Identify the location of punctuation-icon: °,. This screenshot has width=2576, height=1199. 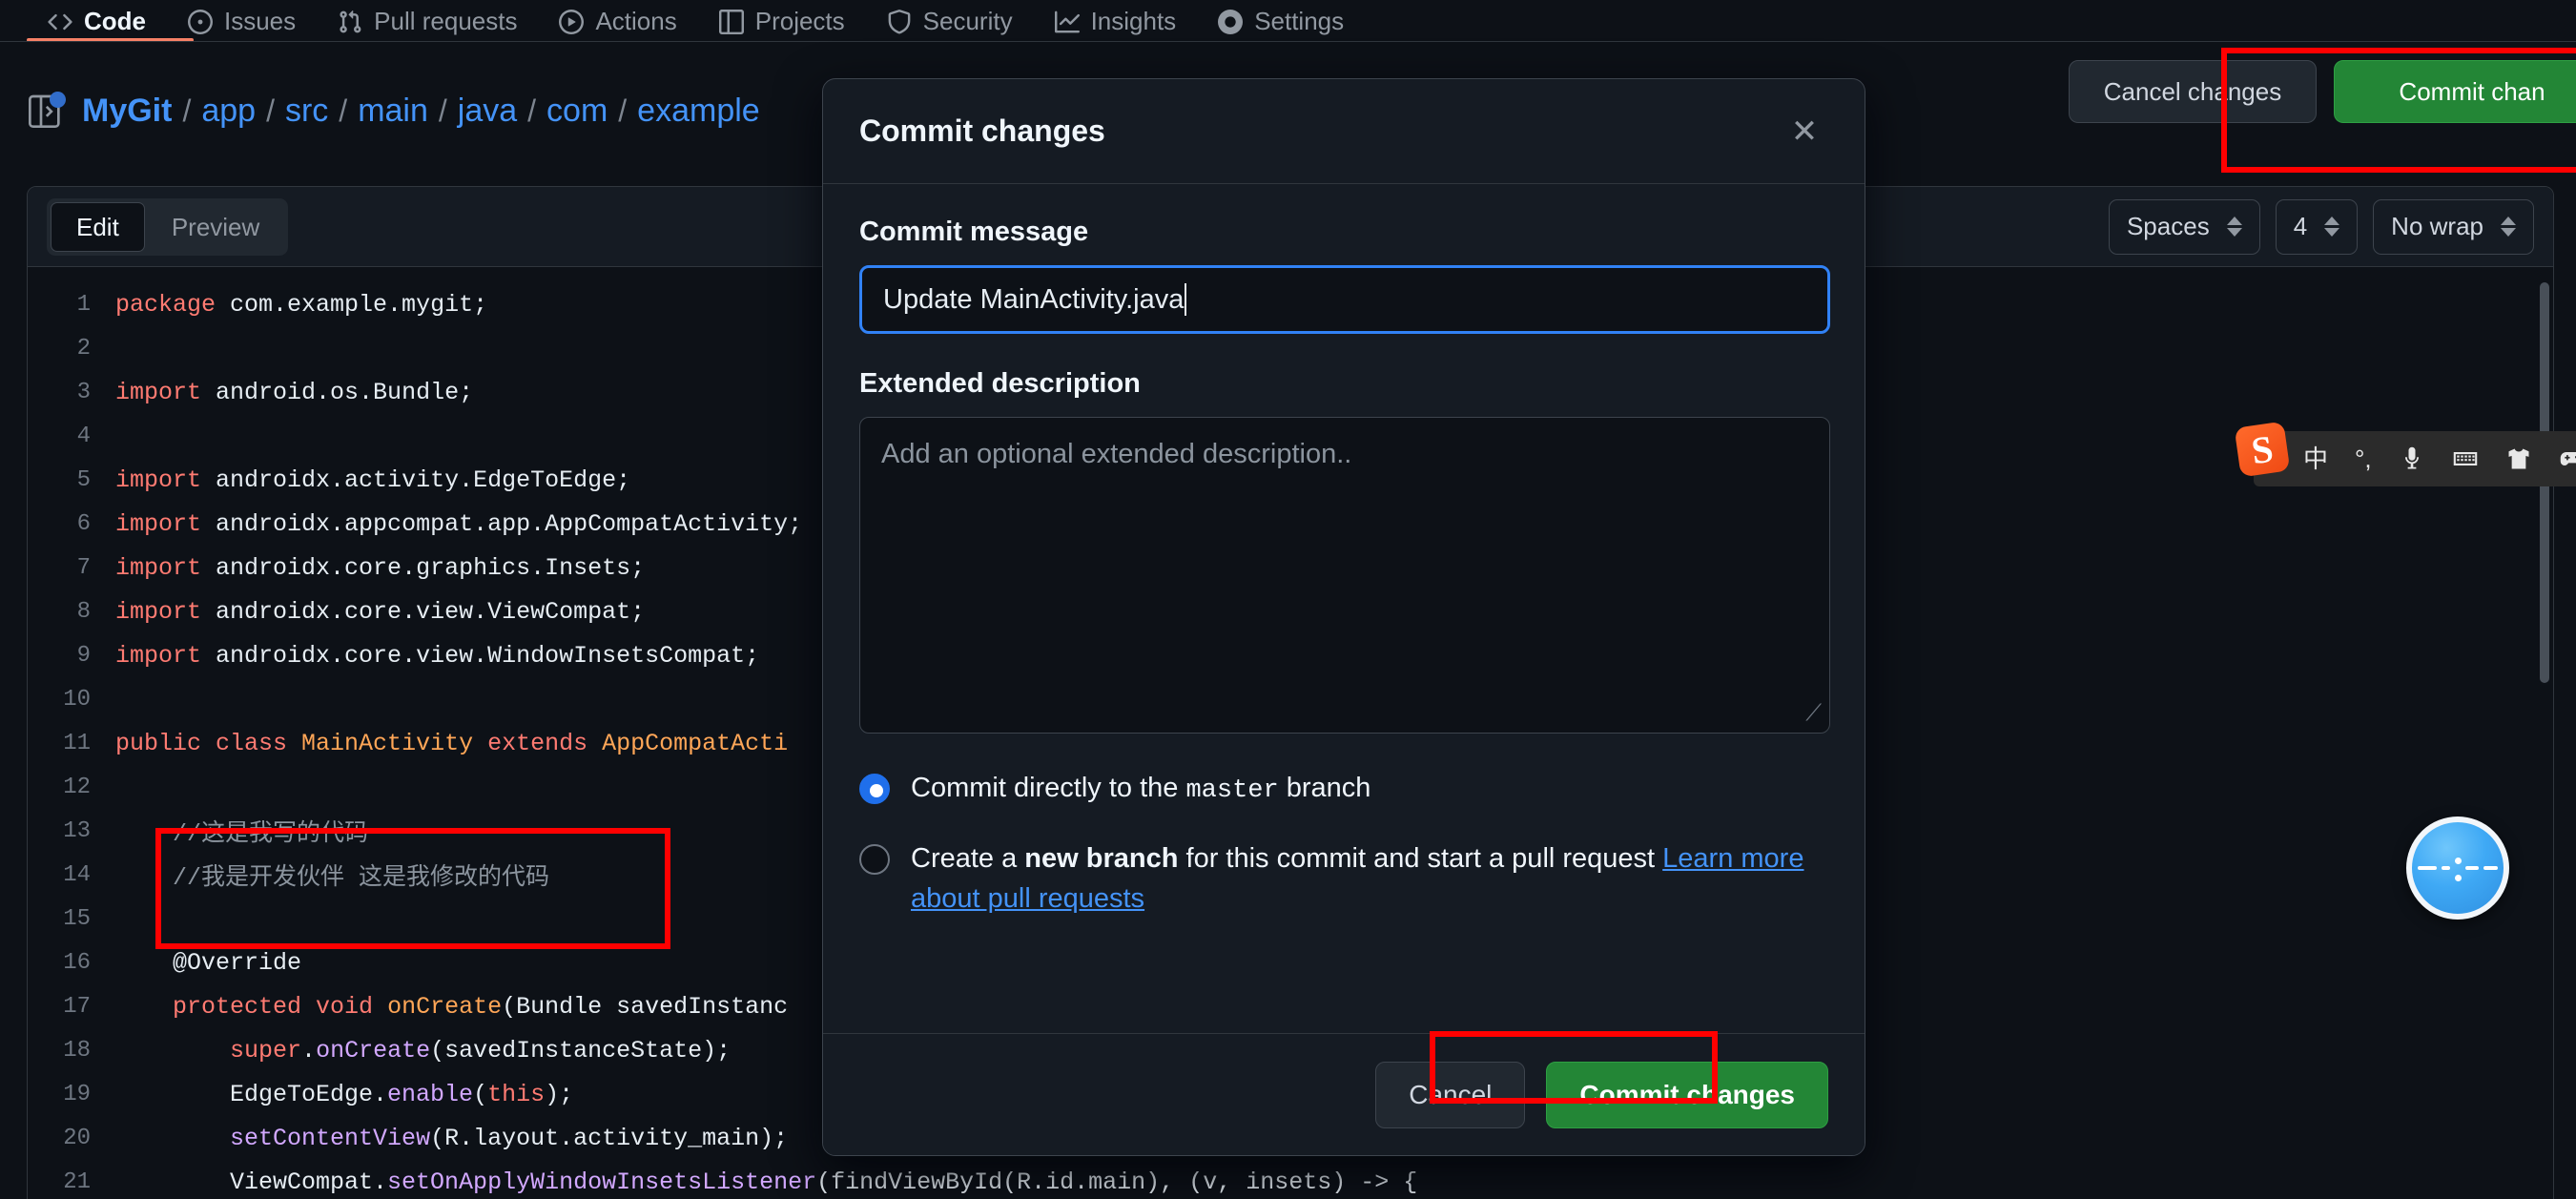
(2363, 459).